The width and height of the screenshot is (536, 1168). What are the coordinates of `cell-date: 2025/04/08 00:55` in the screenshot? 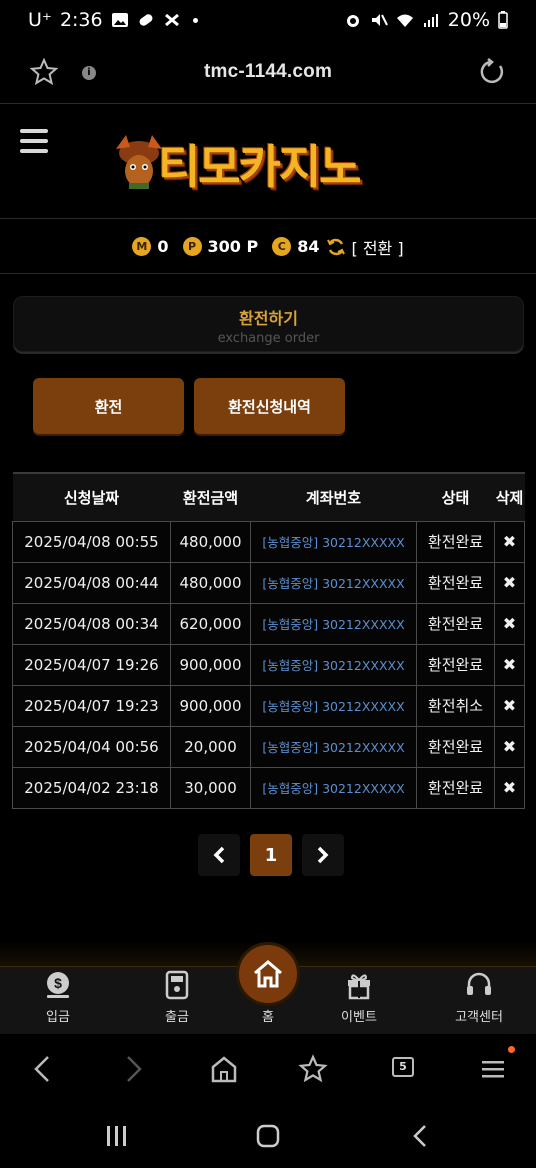 It's located at (91, 541).